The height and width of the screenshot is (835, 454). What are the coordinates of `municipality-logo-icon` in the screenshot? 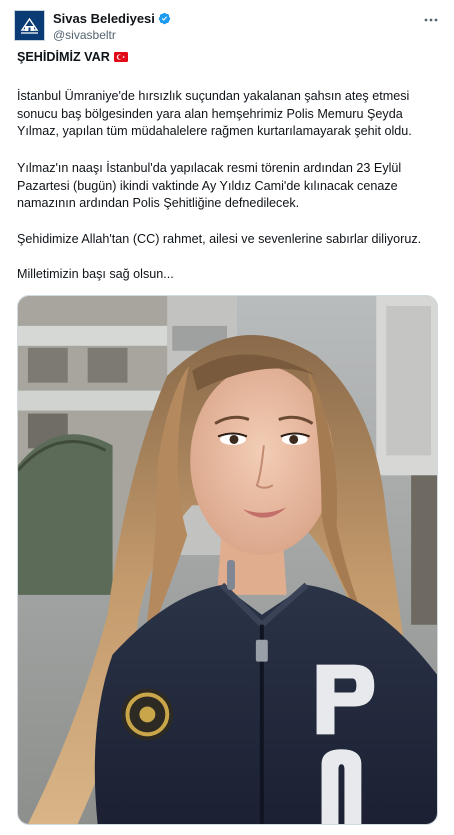 It's located at (29, 25).